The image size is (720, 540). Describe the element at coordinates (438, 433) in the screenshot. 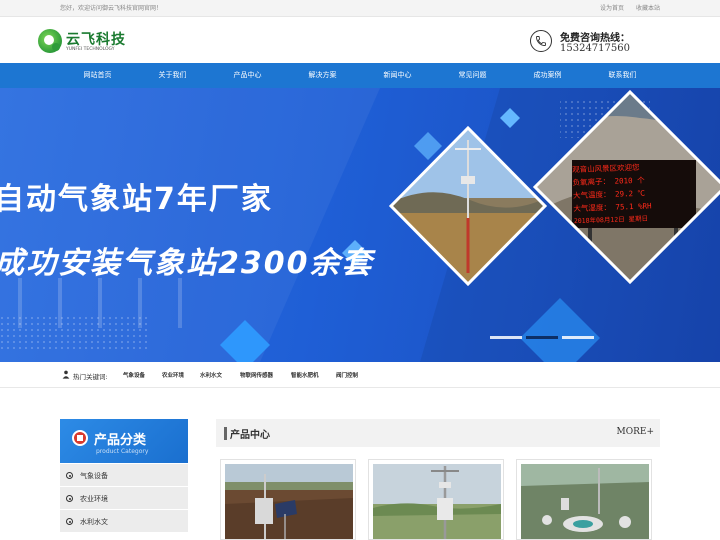

I see `product-center-header: 产品中心 MORE+` at that location.